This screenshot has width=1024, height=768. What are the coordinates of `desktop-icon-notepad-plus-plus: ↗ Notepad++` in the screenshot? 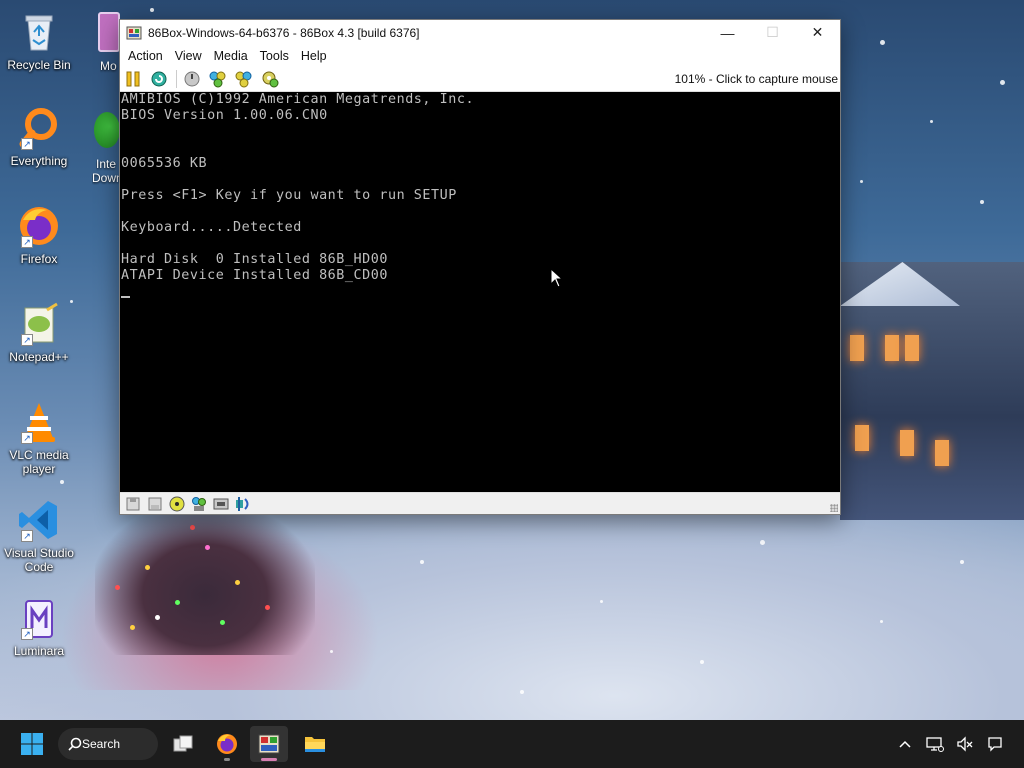 It's located at (39, 333).